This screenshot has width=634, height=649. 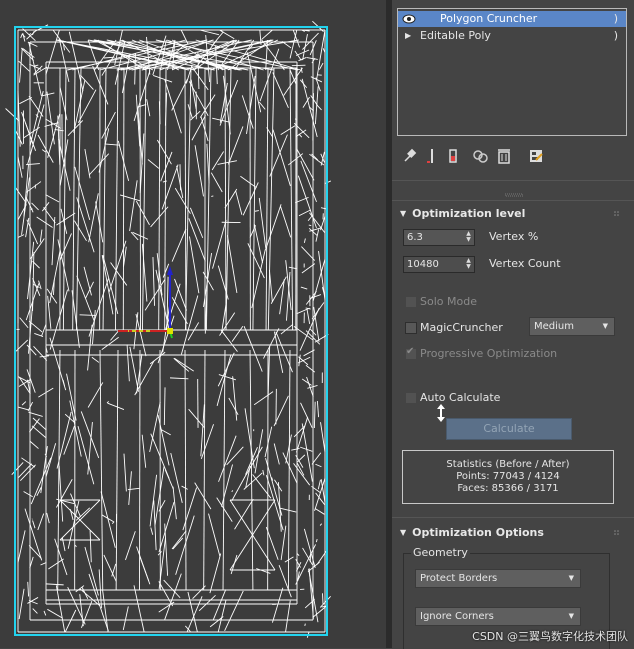 What do you see at coordinates (457, 616) in the screenshot?
I see `dropdown-value: Ignore Corners` at bounding box center [457, 616].